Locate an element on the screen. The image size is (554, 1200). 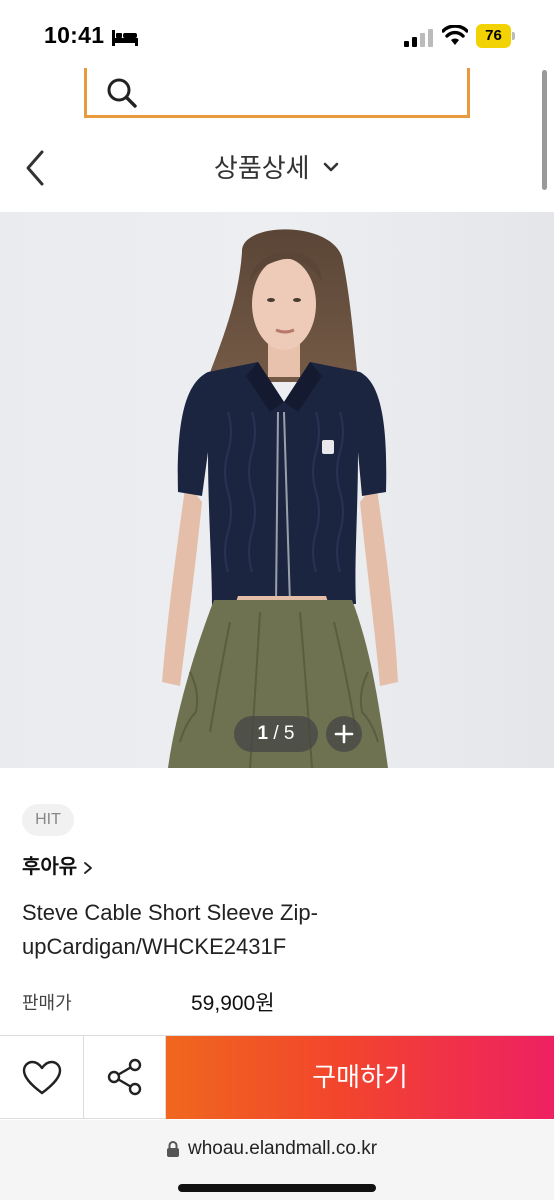
lock-icon is located at coordinates (173, 1149).